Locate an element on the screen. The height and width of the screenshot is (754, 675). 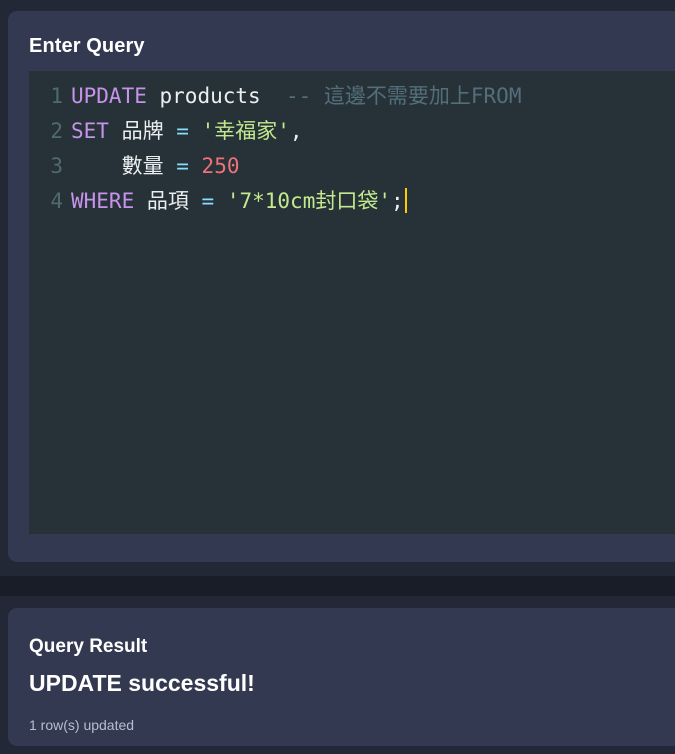
code-token-kw: WHERE is located at coordinates (103, 201).